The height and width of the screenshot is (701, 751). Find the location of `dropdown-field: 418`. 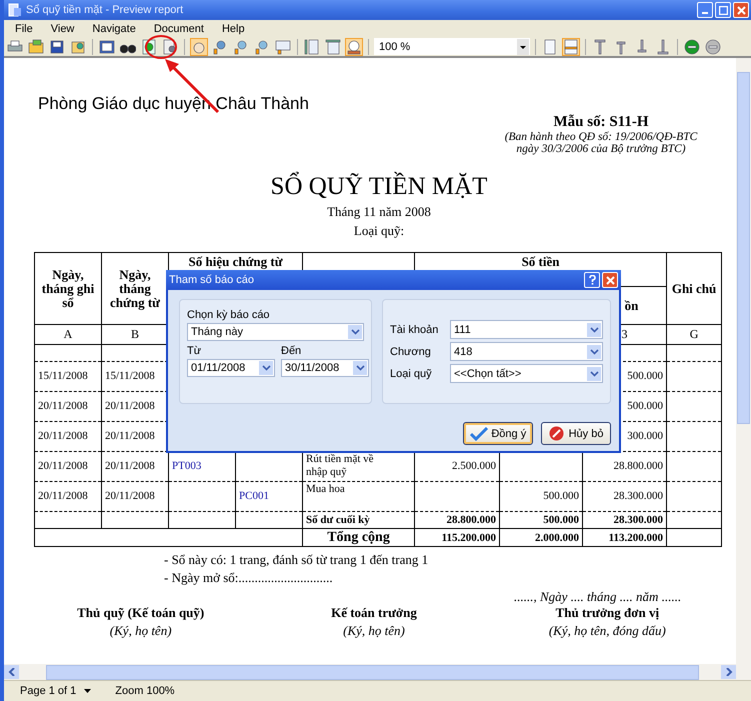

dropdown-field: 418 is located at coordinates (526, 351).